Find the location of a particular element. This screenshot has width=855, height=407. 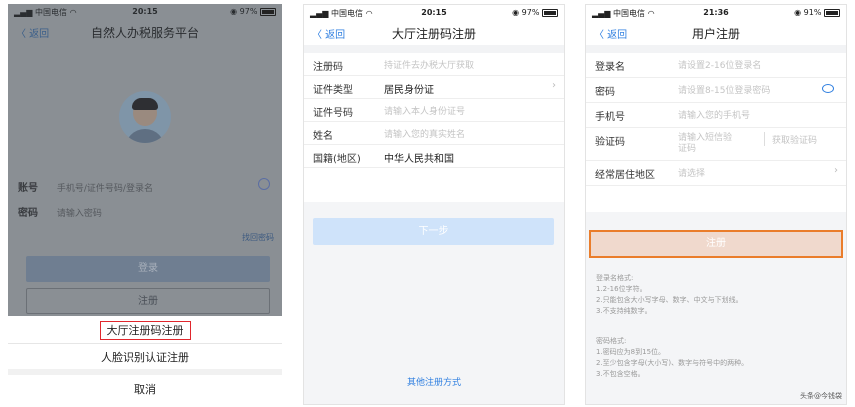

rule-line: 3.不支持纯数字。 is located at coordinates (624, 311).